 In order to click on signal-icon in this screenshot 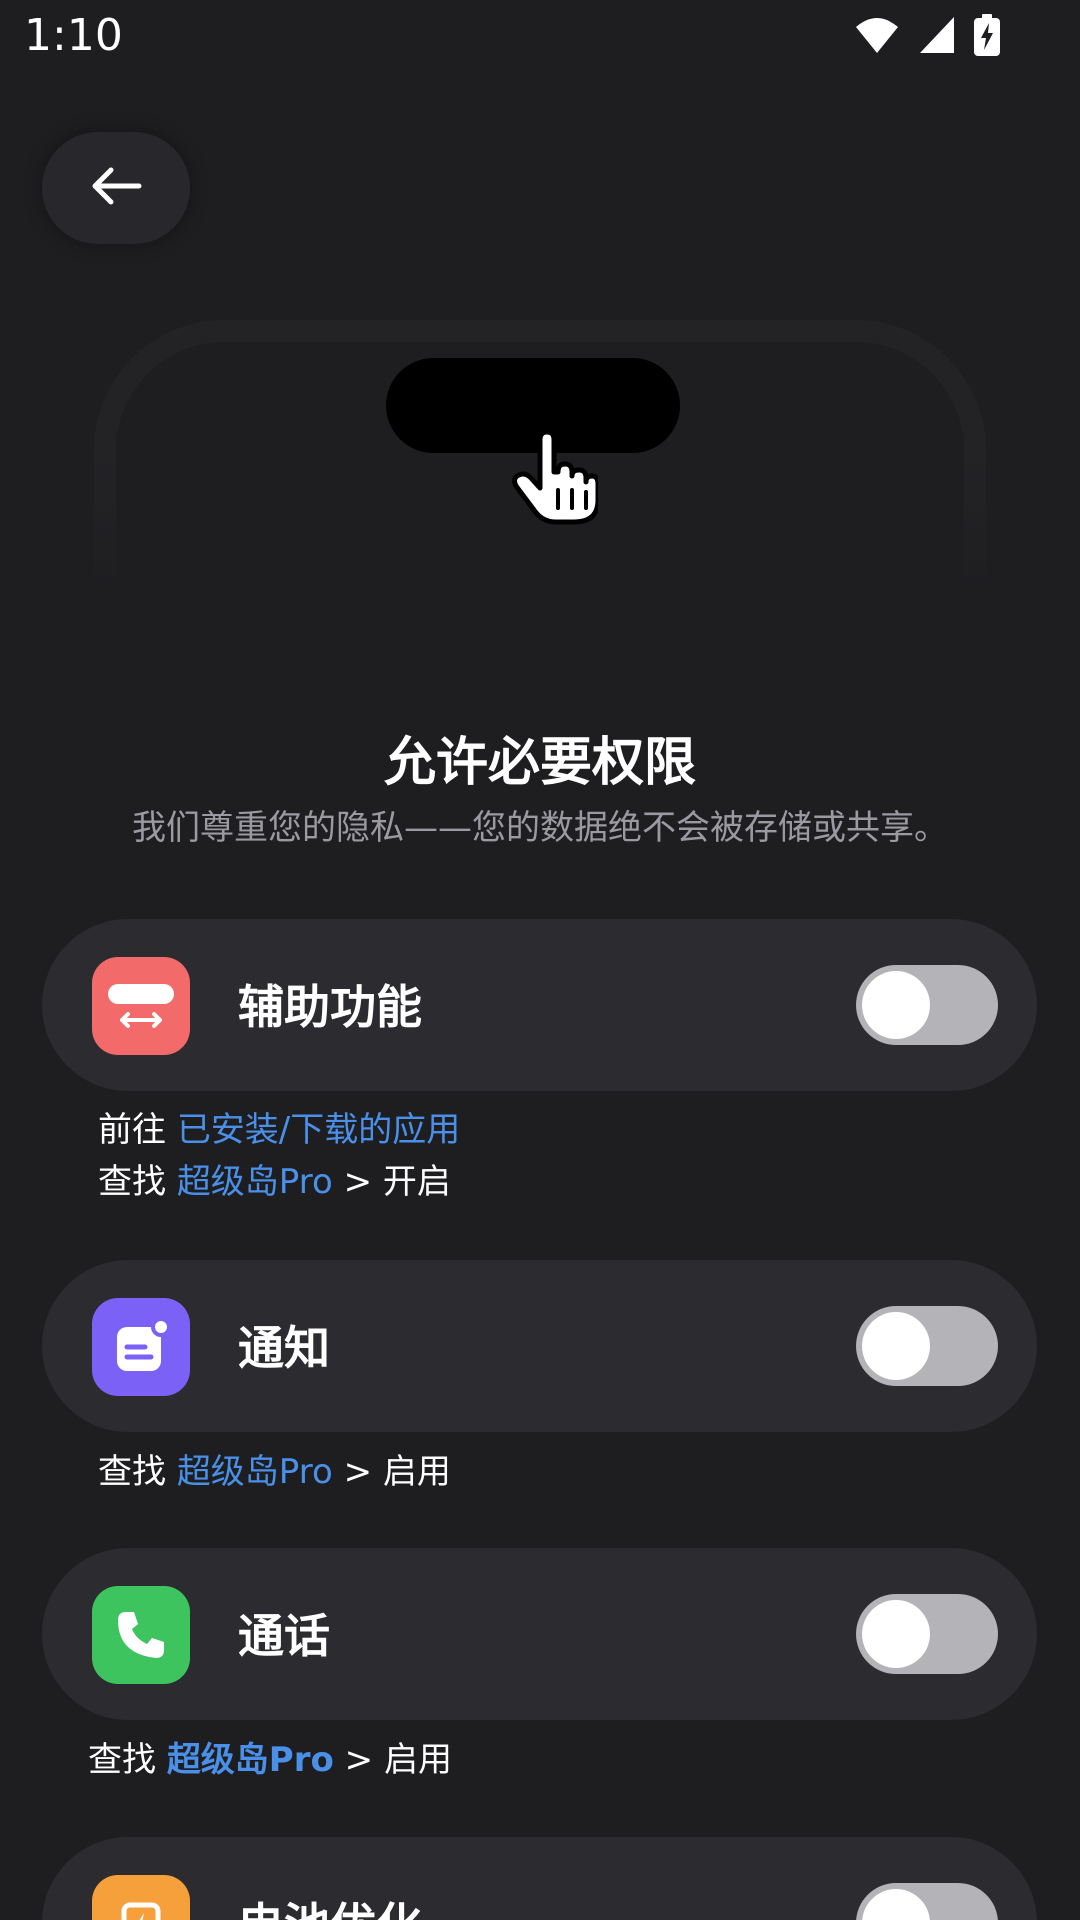, I will do `click(937, 35)`.